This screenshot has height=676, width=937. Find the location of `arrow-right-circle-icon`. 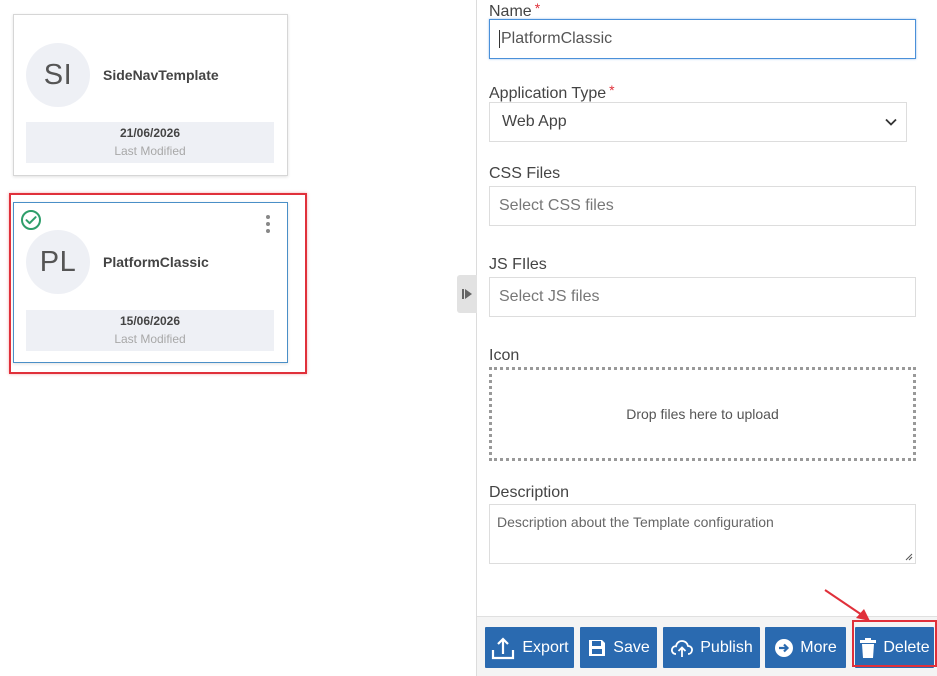

arrow-right-circle-icon is located at coordinates (784, 647).